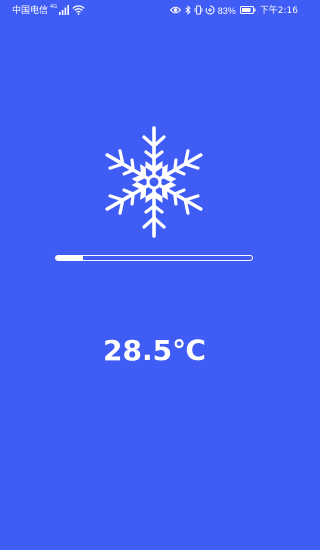 Image resolution: width=320 pixels, height=550 pixels. I want to click on status-bar-left: 中国电信 4G, so click(48, 11).